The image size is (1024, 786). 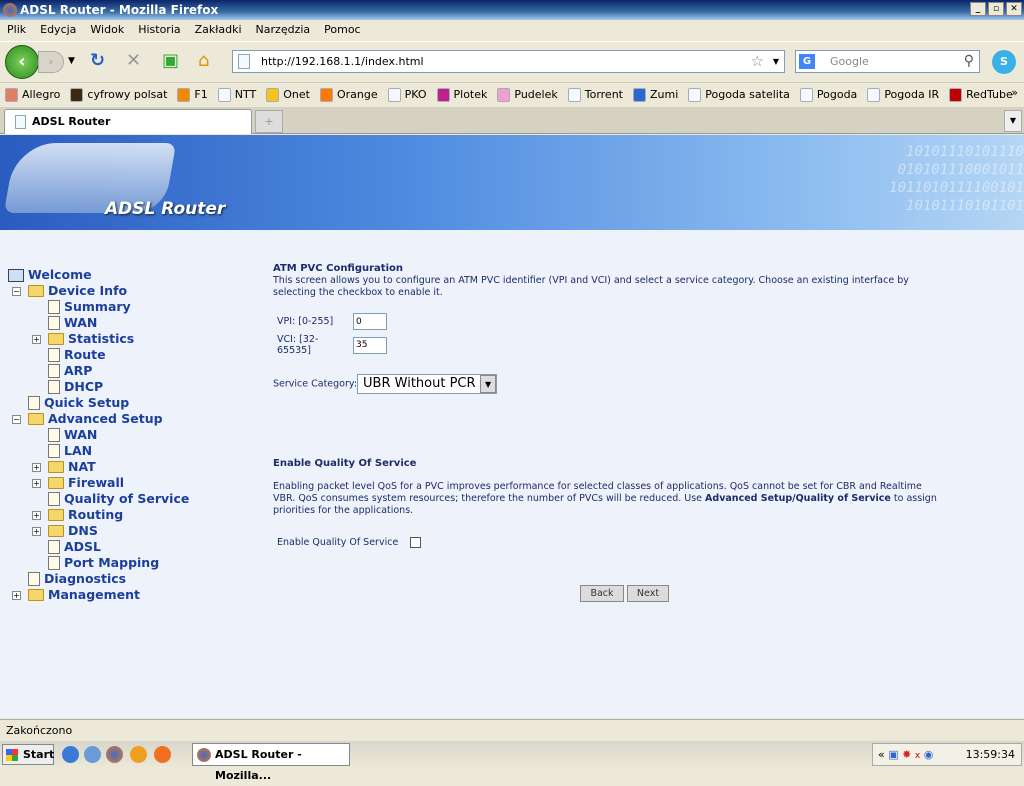 What do you see at coordinates (461, 94) in the screenshot?
I see `bookmark-item: Plotek` at bounding box center [461, 94].